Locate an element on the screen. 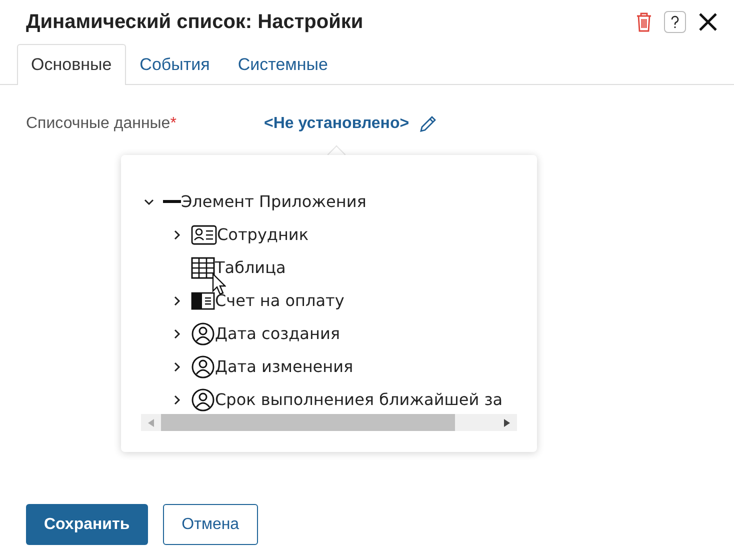  tree-item: Элемент Приложения is located at coordinates (273, 201).